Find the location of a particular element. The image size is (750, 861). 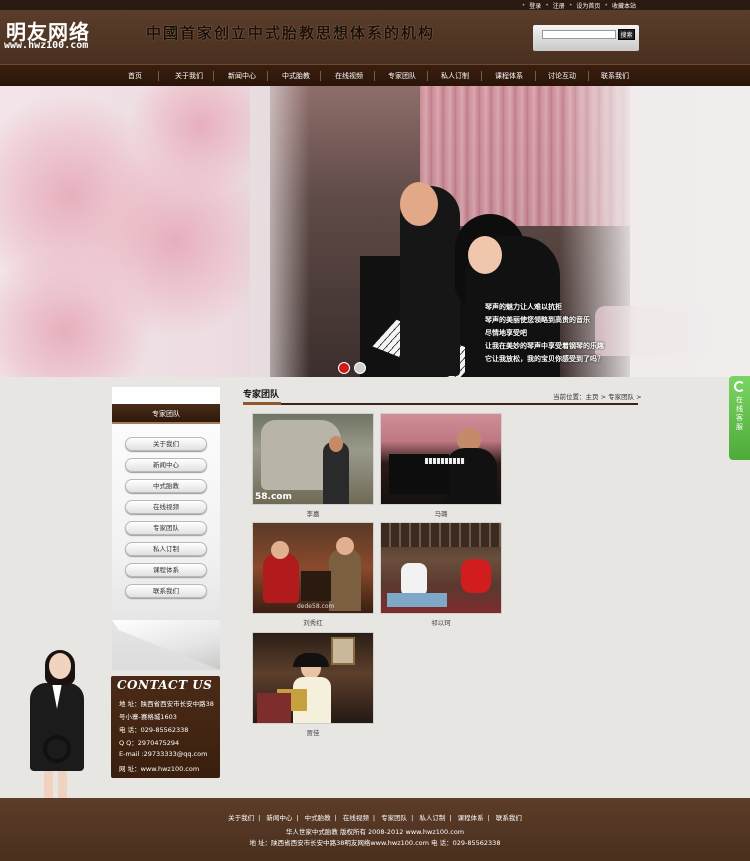

contact-website: 网 址：www.hwz100.com is located at coordinates (159, 769).